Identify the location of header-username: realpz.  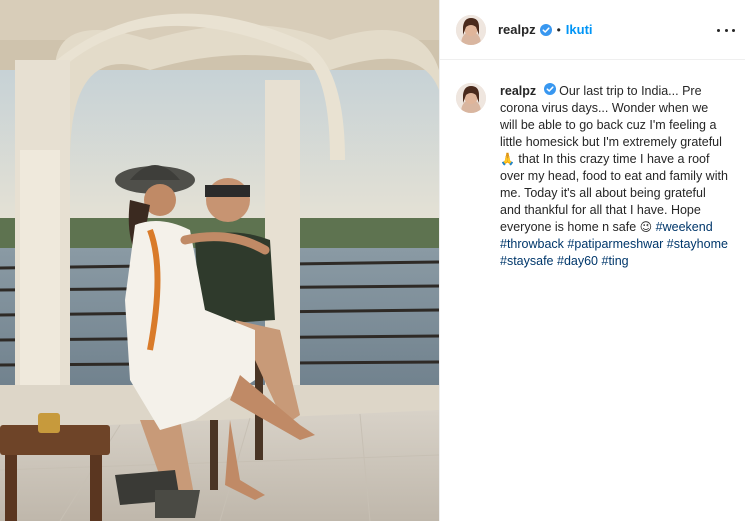
(517, 29).